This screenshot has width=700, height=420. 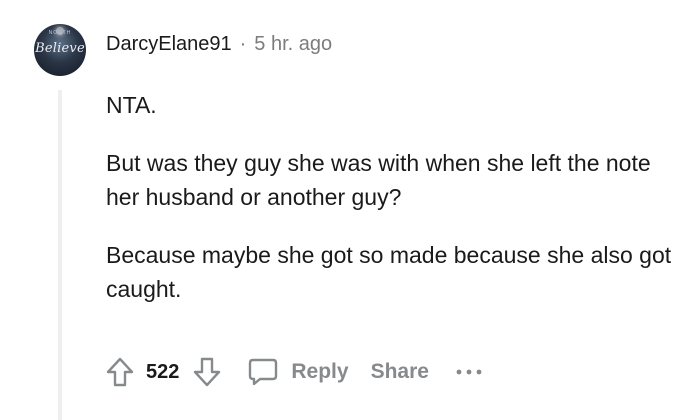 I want to click on share-button: Share, so click(x=400, y=372).